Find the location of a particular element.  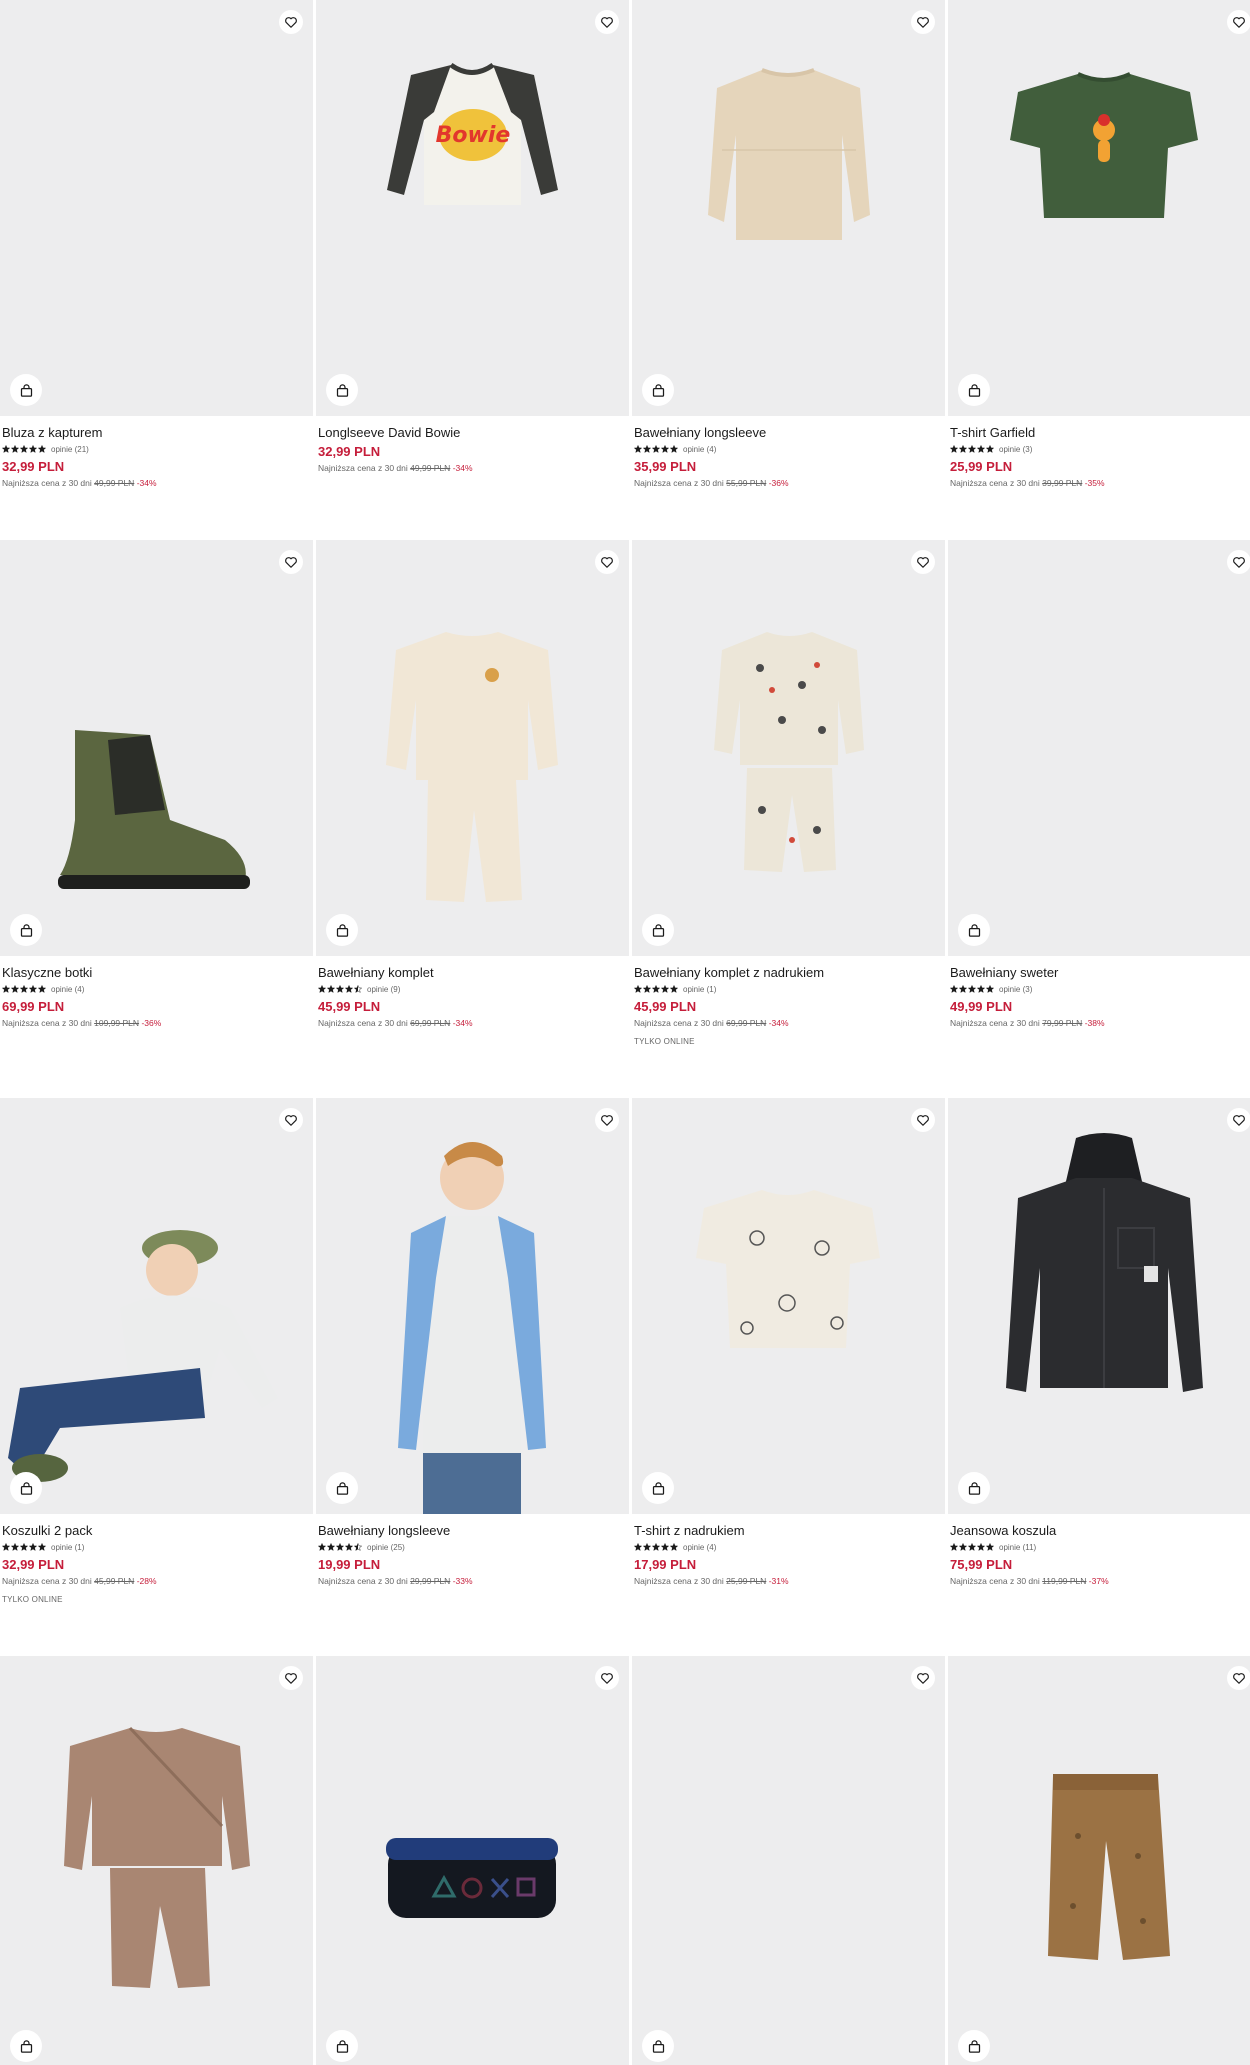

shopping-bag-icon is located at coordinates (26, 390).